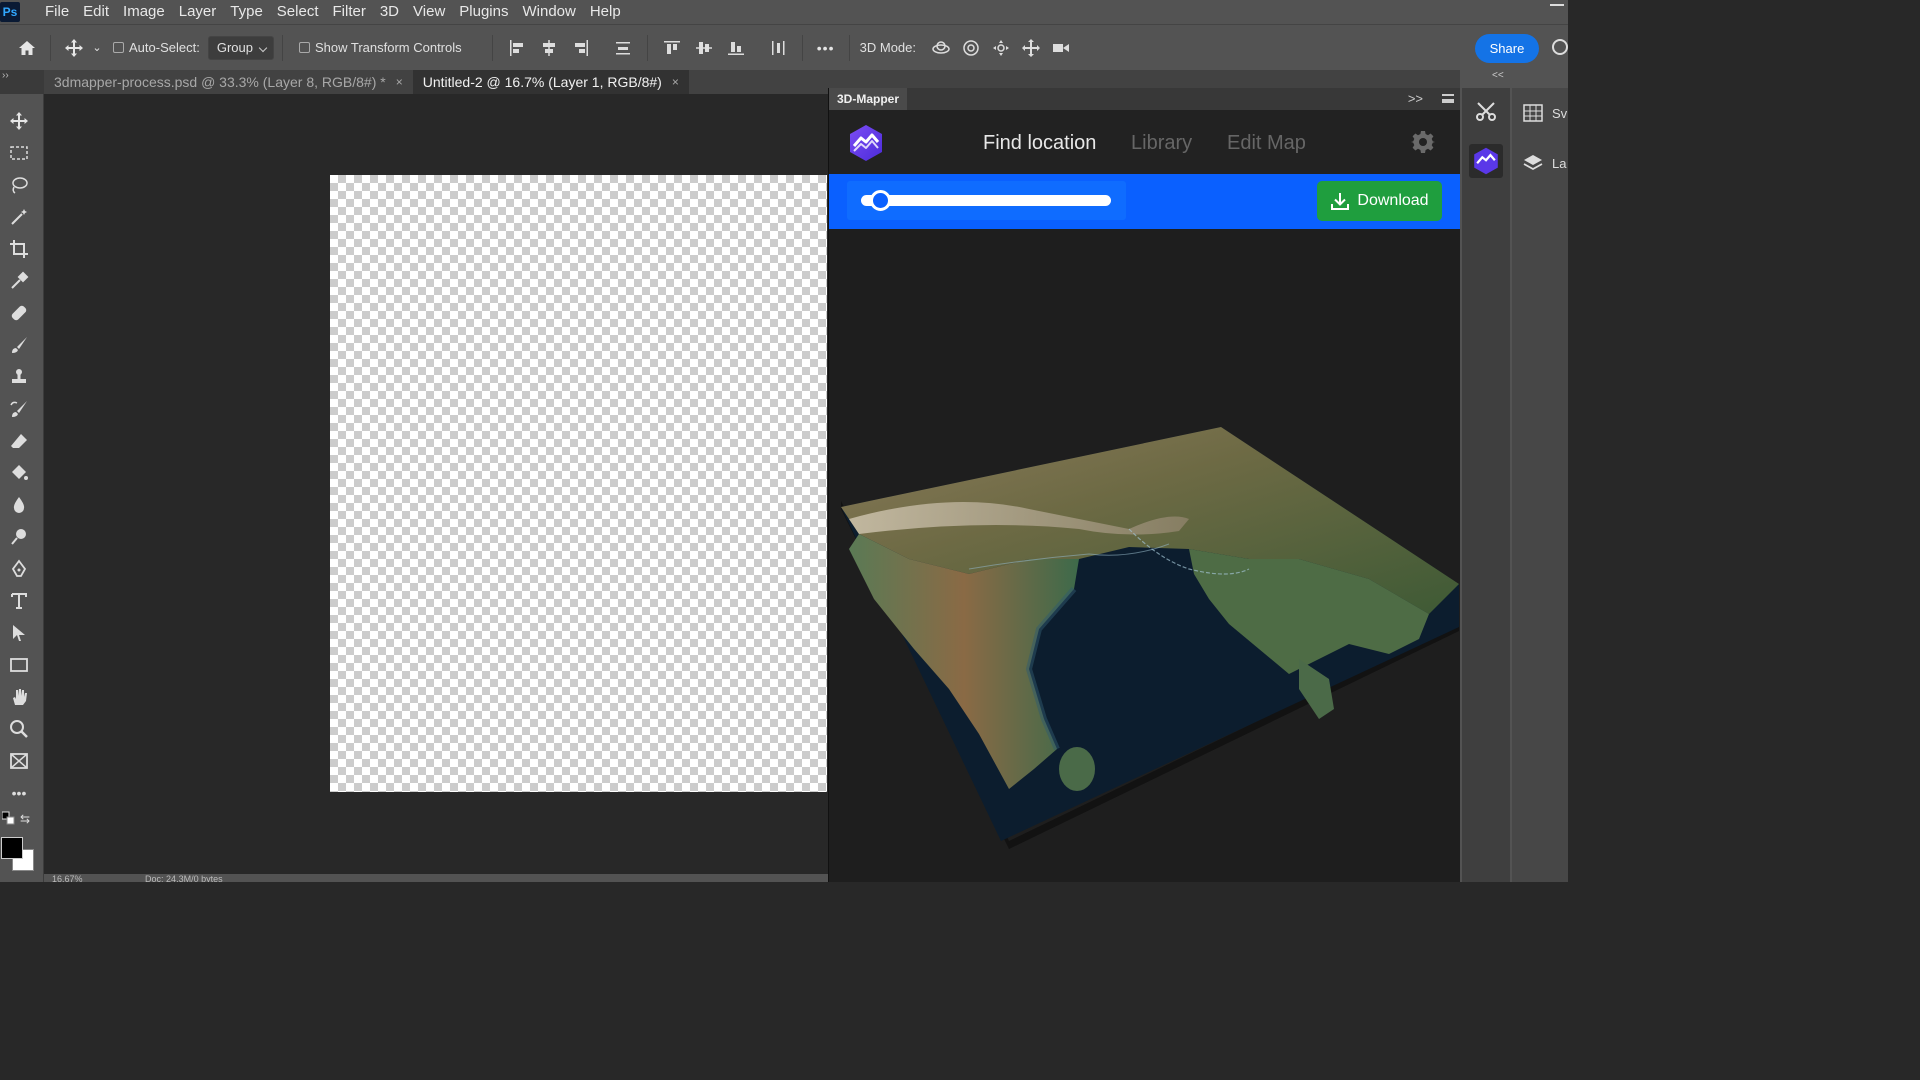  I want to click on distribute-vertical-icon, so click(623, 48).